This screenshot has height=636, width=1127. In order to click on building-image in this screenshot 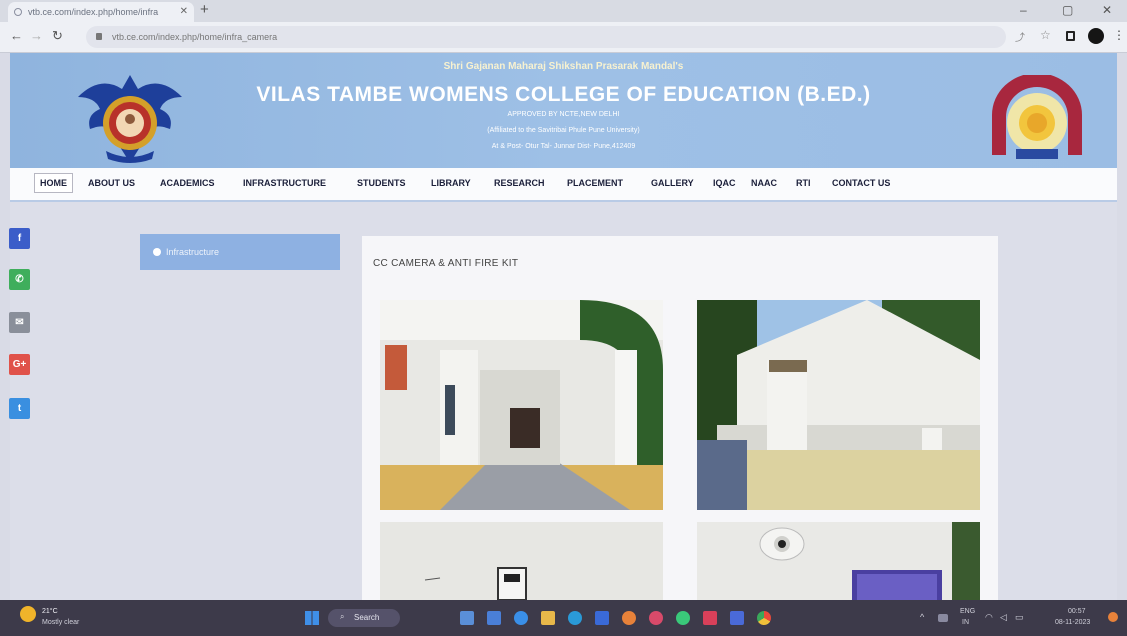, I will do `click(838, 405)`.